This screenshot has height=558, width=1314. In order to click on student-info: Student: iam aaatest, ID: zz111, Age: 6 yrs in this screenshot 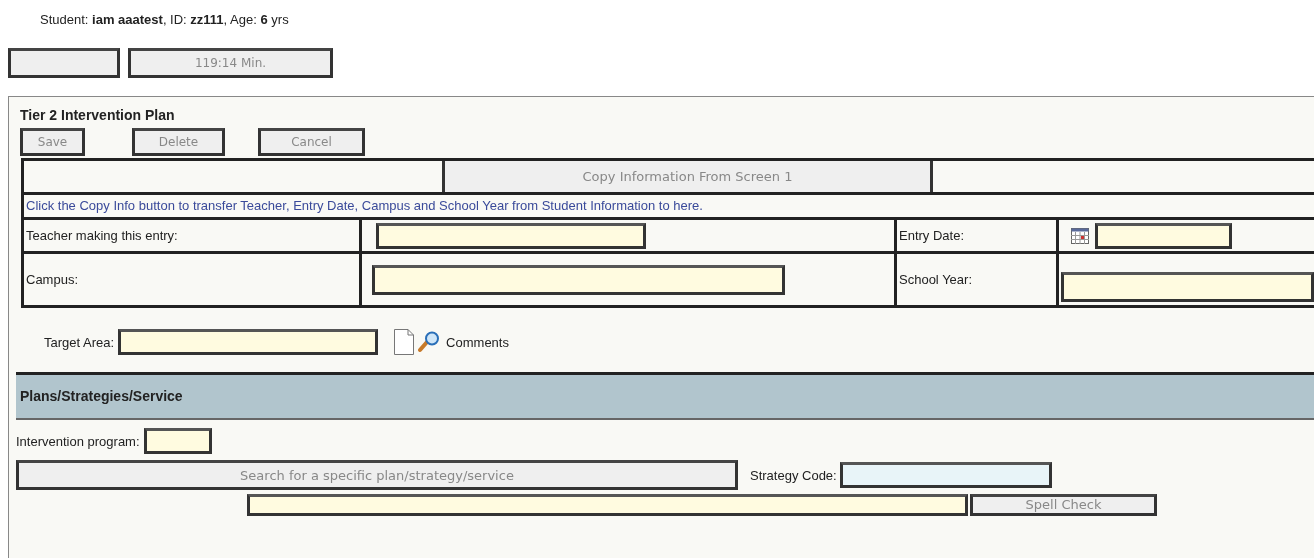, I will do `click(164, 20)`.